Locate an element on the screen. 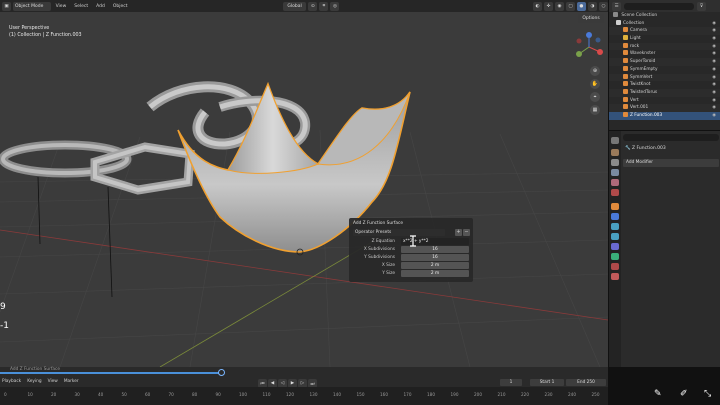  ruler-tick-label: 220 is located at coordinates (525, 394).